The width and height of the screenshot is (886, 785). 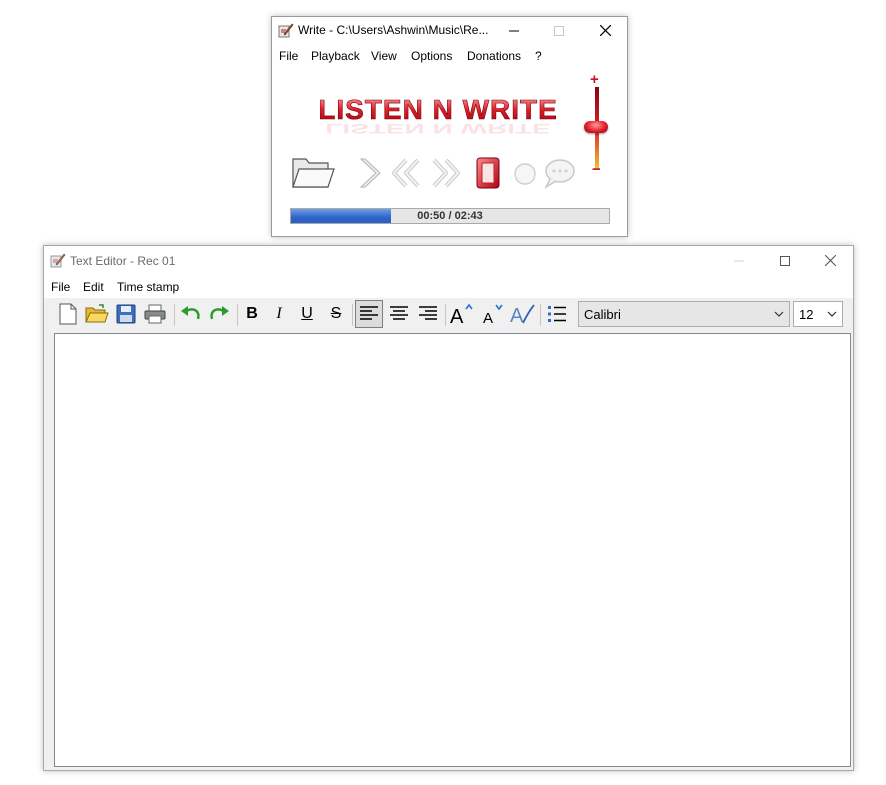 What do you see at coordinates (602, 314) in the screenshot?
I see `font-family-value: Calibri` at bounding box center [602, 314].